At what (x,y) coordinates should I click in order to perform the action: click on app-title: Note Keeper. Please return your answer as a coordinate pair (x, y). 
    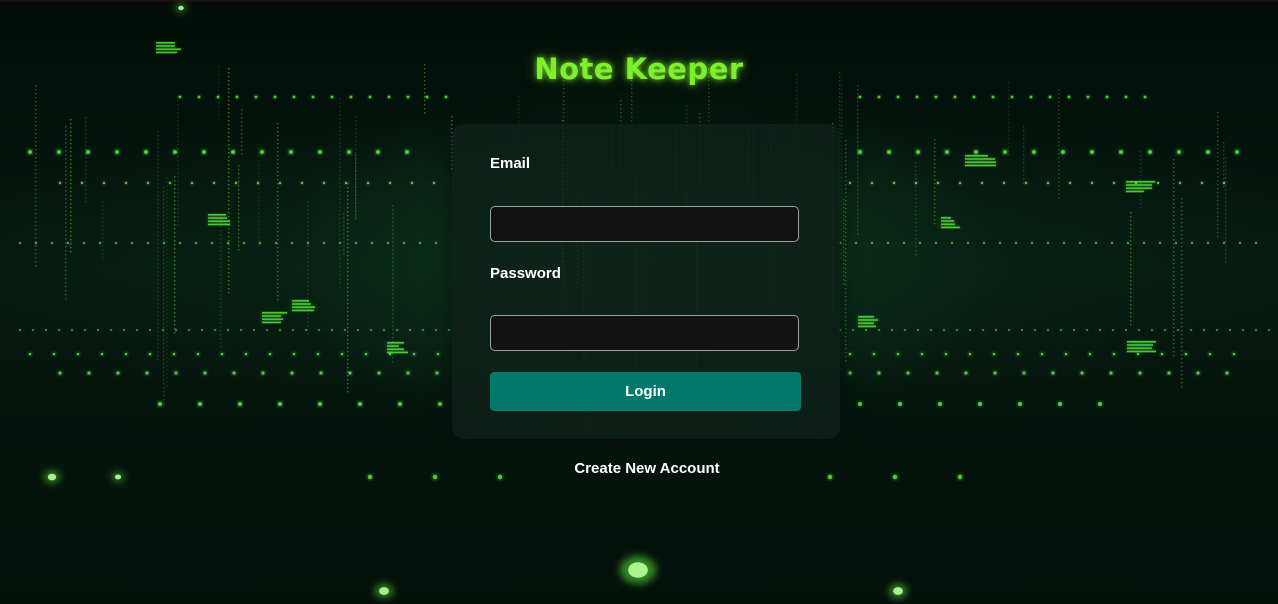
    Looking at the image, I should click on (639, 69).